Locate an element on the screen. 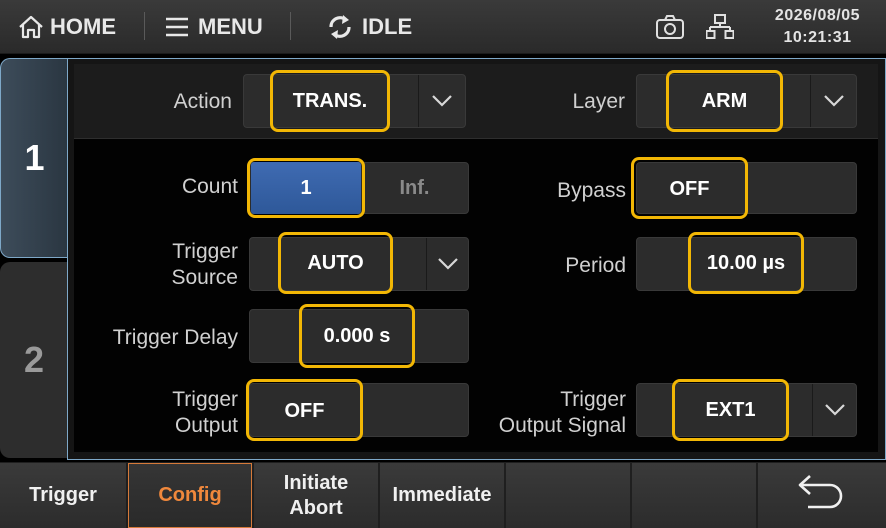 This screenshot has width=886, height=528. softkey-label: Immediate is located at coordinates (442, 495).